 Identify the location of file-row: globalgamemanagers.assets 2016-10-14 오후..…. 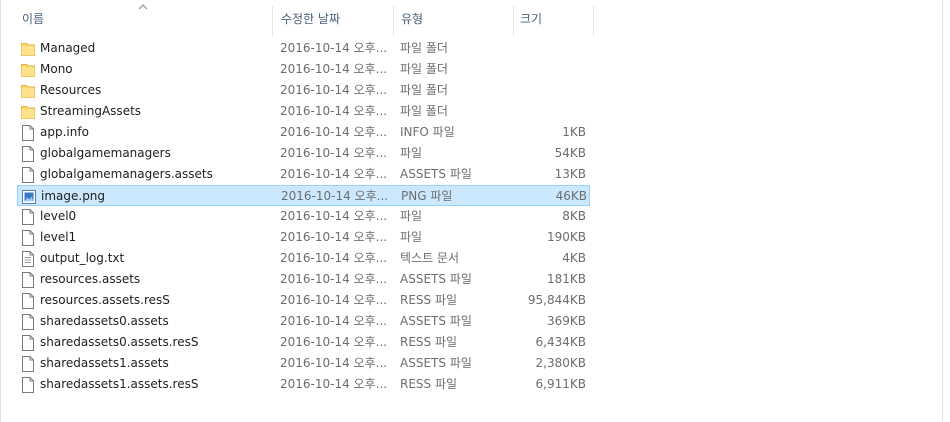
(303, 174).